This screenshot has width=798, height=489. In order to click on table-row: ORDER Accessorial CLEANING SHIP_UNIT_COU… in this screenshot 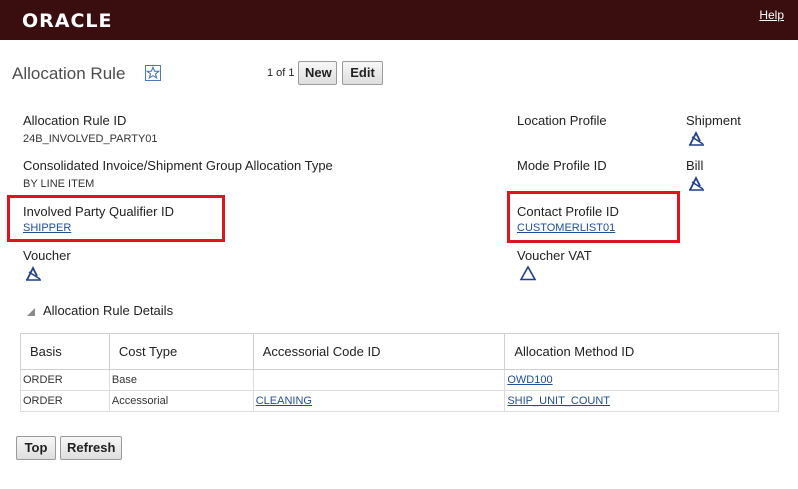, I will do `click(399, 401)`.